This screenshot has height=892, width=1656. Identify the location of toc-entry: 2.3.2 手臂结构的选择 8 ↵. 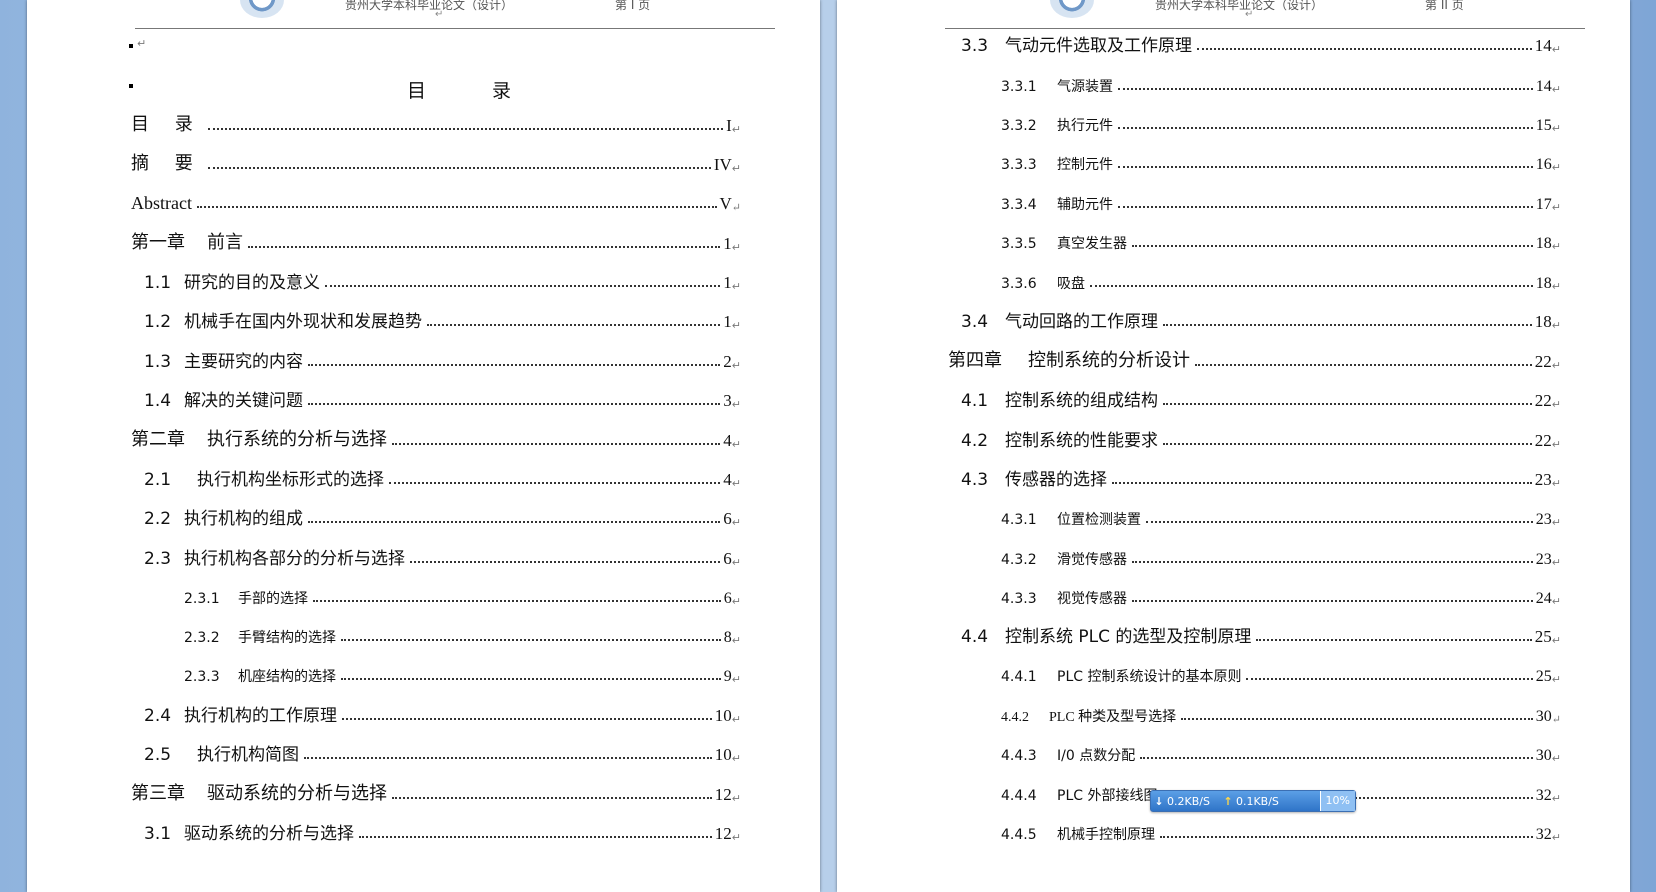
(462, 635).